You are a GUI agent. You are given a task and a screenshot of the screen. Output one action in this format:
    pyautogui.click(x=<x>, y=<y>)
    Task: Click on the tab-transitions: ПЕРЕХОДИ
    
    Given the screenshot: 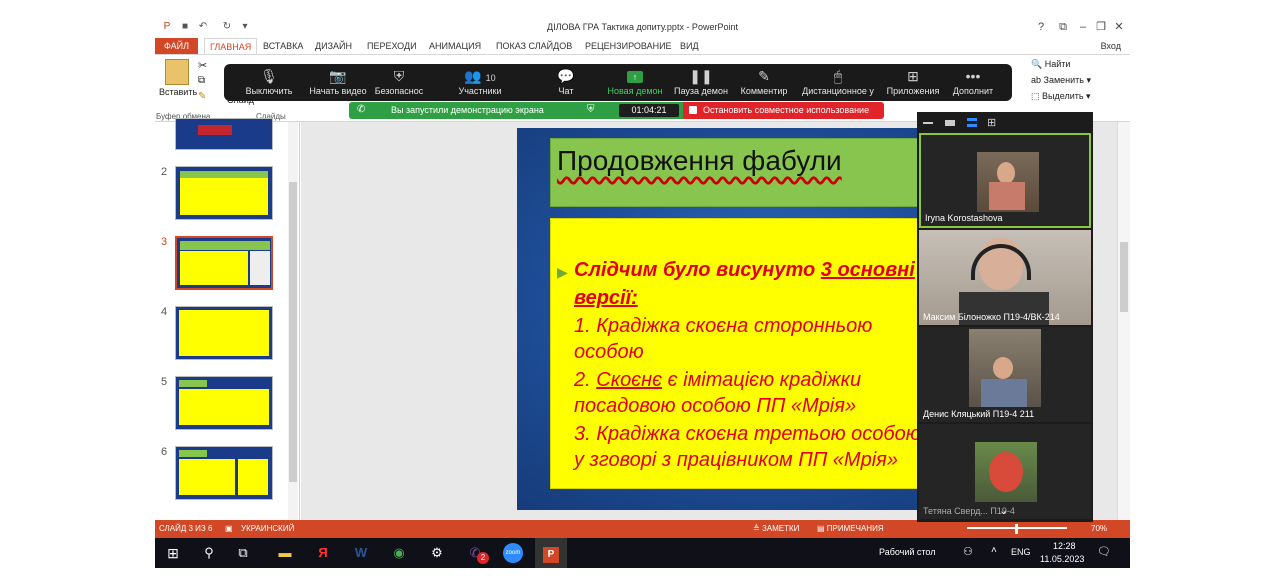 What is the action you would take?
    pyautogui.click(x=392, y=46)
    